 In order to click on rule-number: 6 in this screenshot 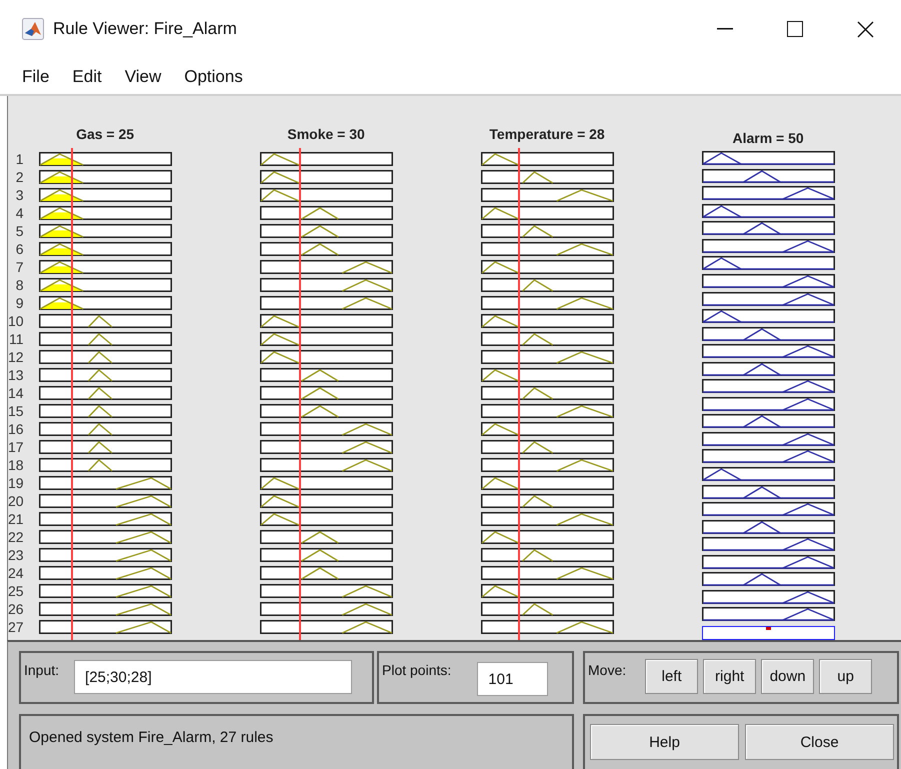, I will do `click(19, 249)`.